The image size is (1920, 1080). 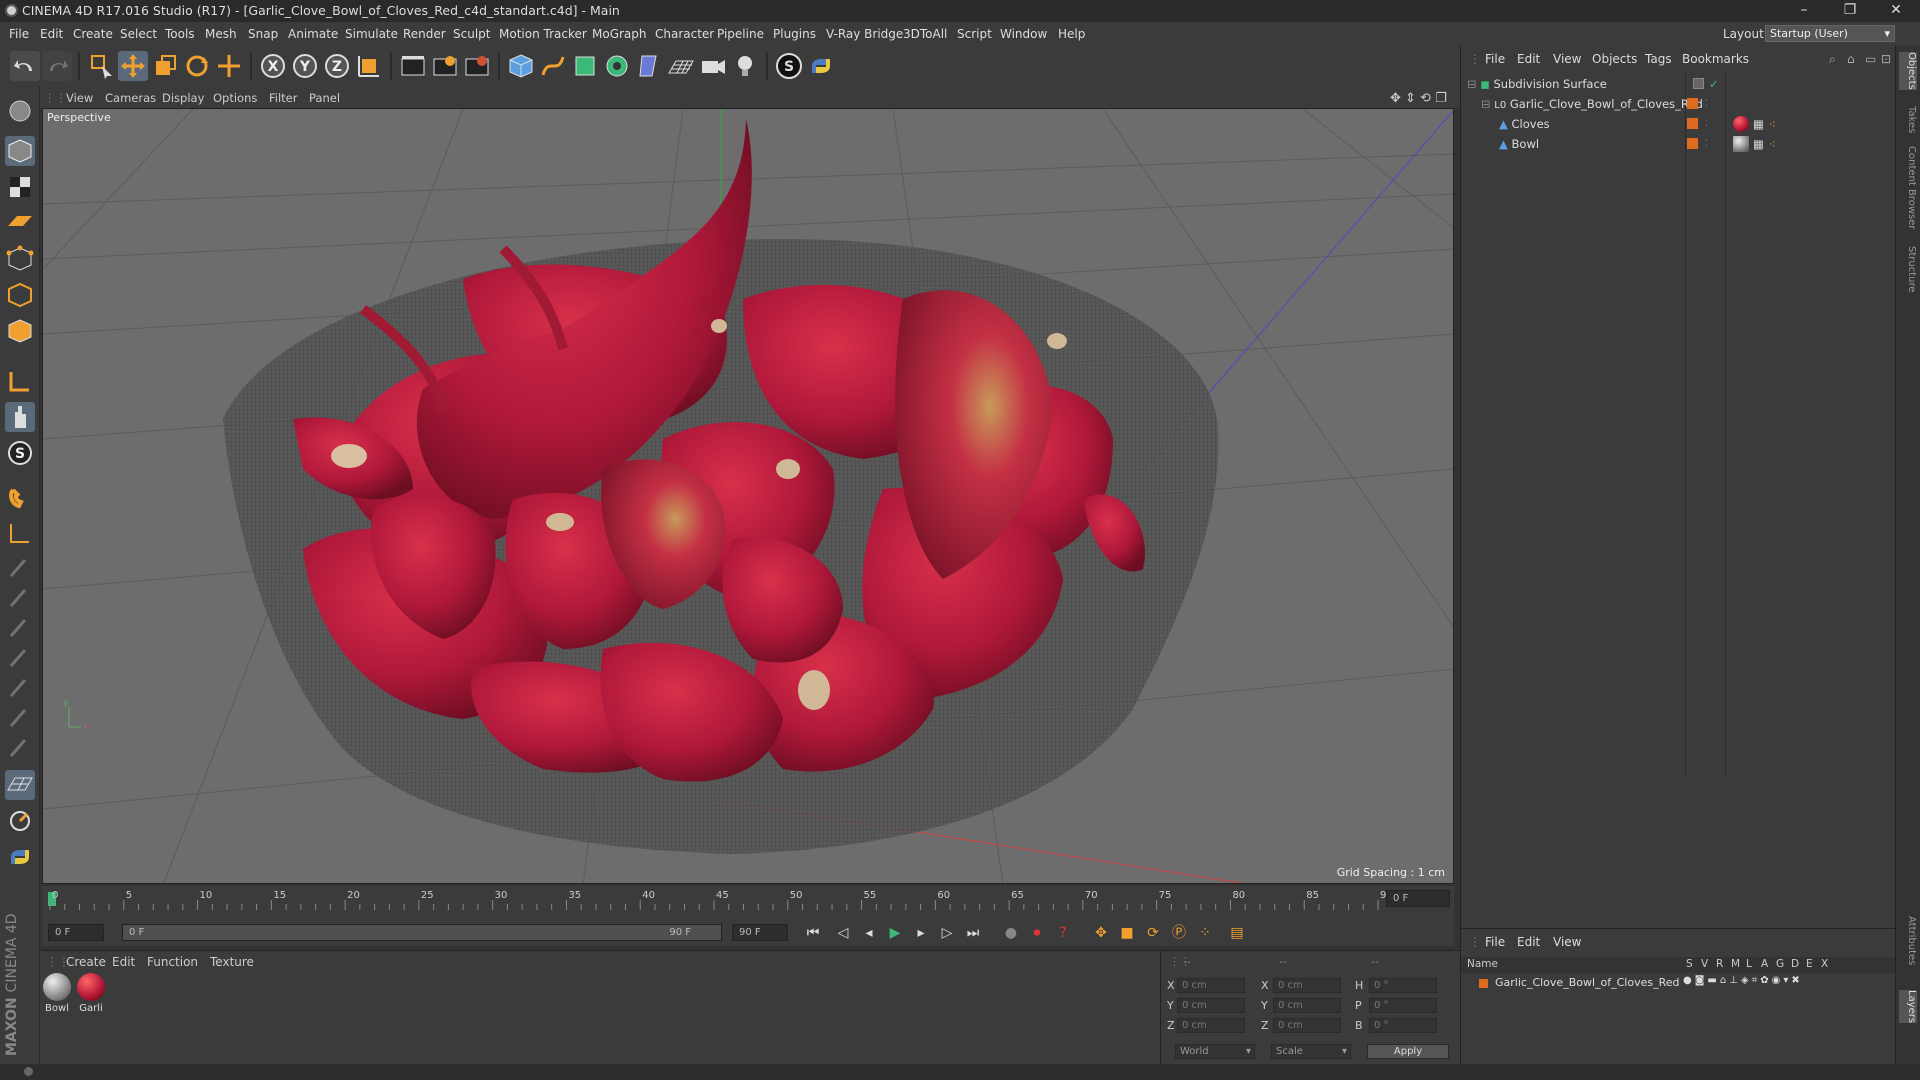 I want to click on make-editable-icon, so click(x=20, y=111).